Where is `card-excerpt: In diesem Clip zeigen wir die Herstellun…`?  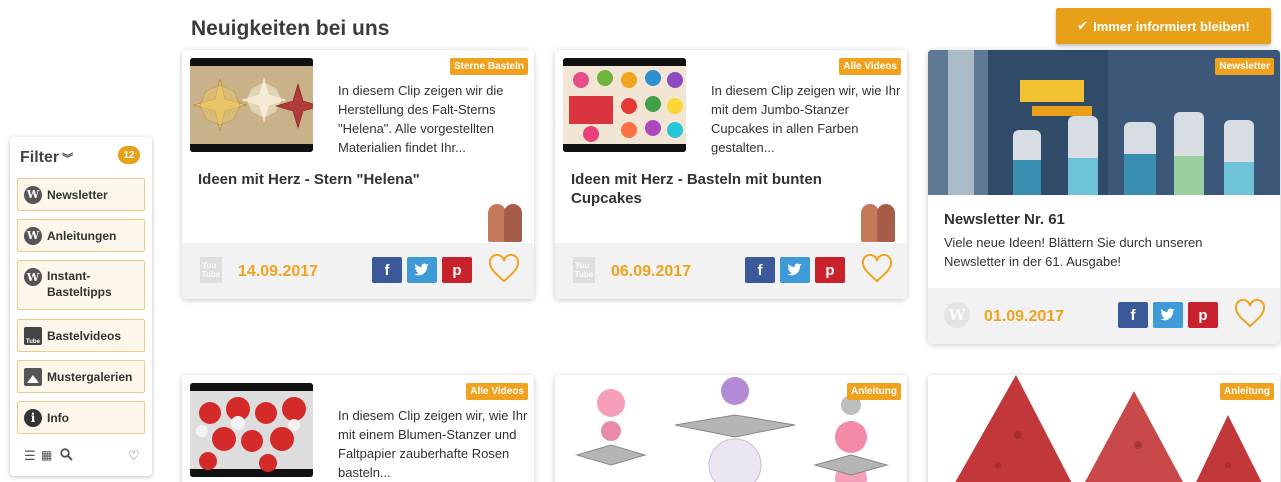 card-excerpt: In diesem Clip zeigen wir die Herstellun… is located at coordinates (421, 119).